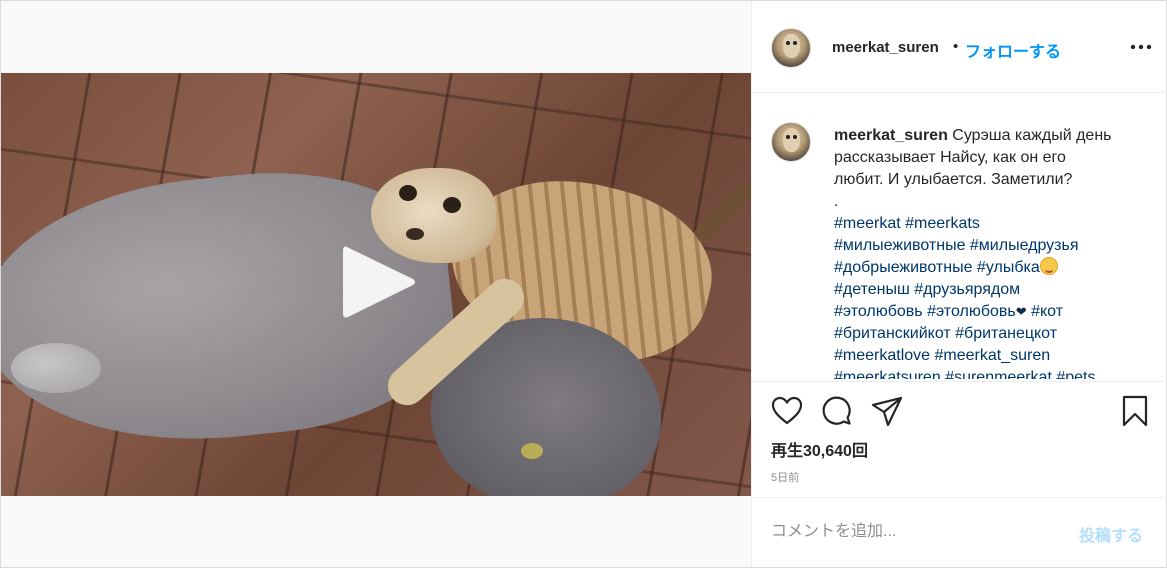 This screenshot has height=568, width=1167. I want to click on caption-text: Сурэша каждый день, so click(1032, 135).